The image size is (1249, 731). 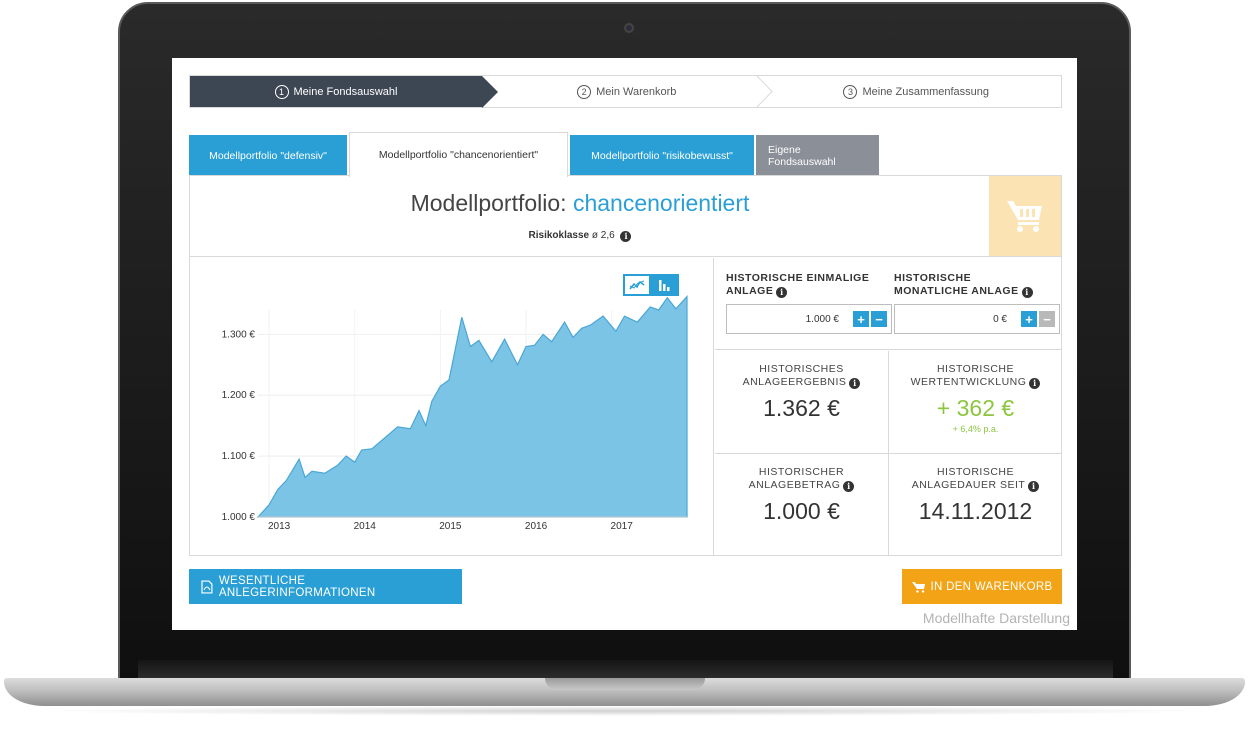 What do you see at coordinates (798, 278) in the screenshot?
I see `label-line: HISTORISCHE EINMALIGE` at bounding box center [798, 278].